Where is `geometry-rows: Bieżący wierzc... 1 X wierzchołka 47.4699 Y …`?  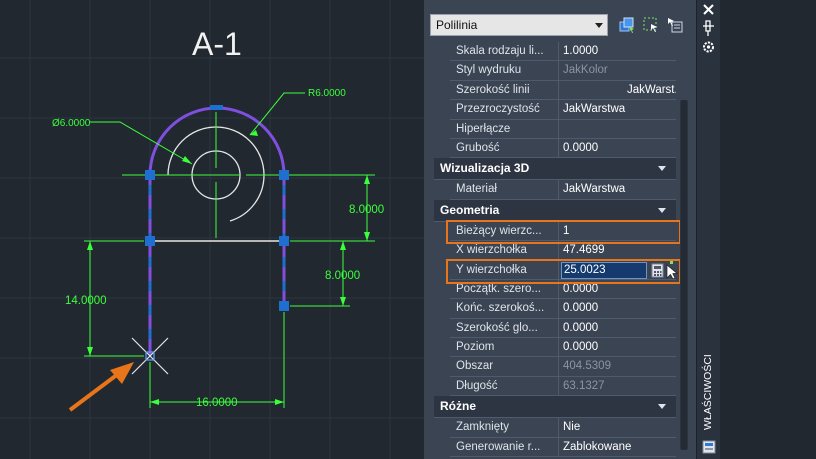 geometry-rows: Bieżący wierzc... 1 X wierzchołka 47.4699 Y … is located at coordinates (557, 308).